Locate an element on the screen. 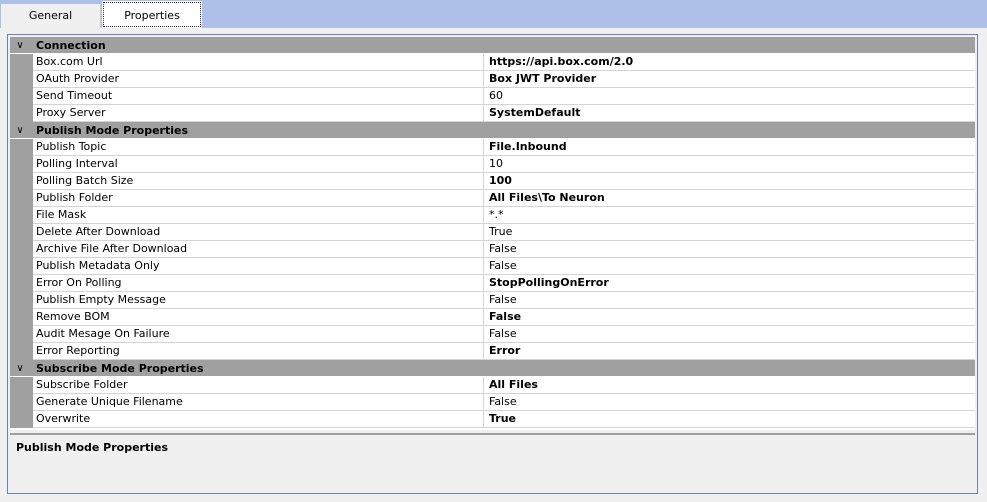 The height and width of the screenshot is (502, 987). property-row: Subscribe Folder All Files is located at coordinates (492, 385).